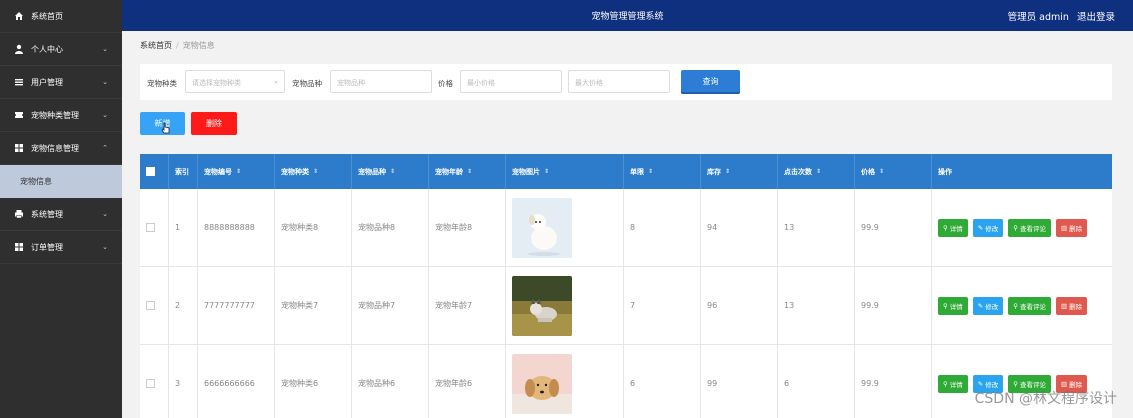  Describe the element at coordinates (162, 83) in the screenshot. I see `type-label: 宠物种类` at that location.